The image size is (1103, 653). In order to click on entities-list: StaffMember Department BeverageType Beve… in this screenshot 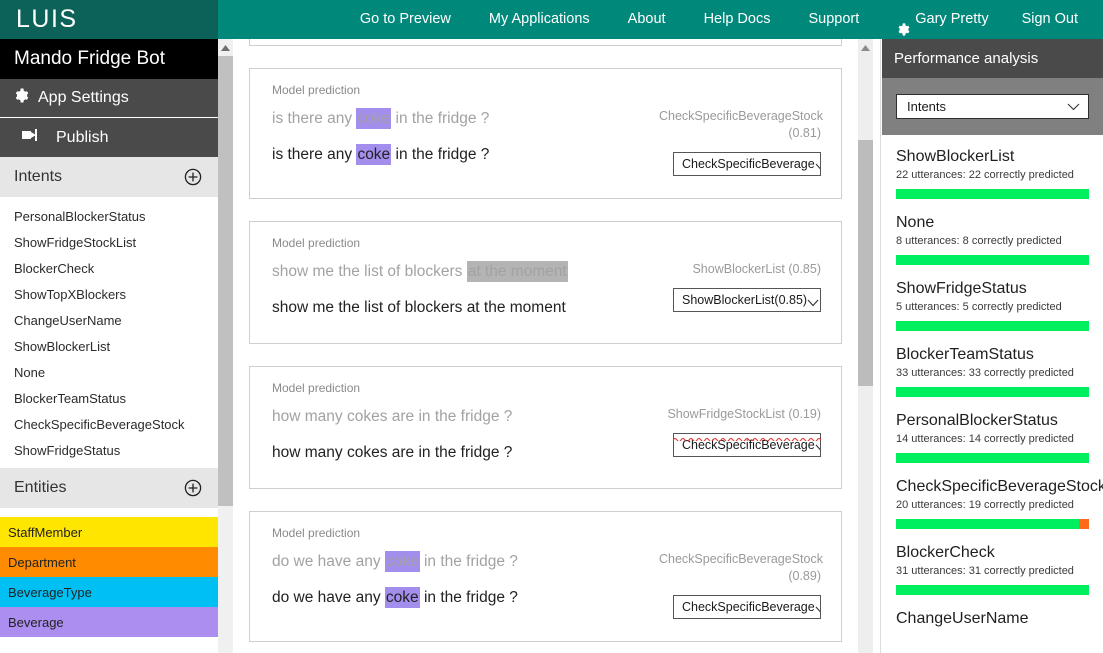, I will do `click(109, 572)`.